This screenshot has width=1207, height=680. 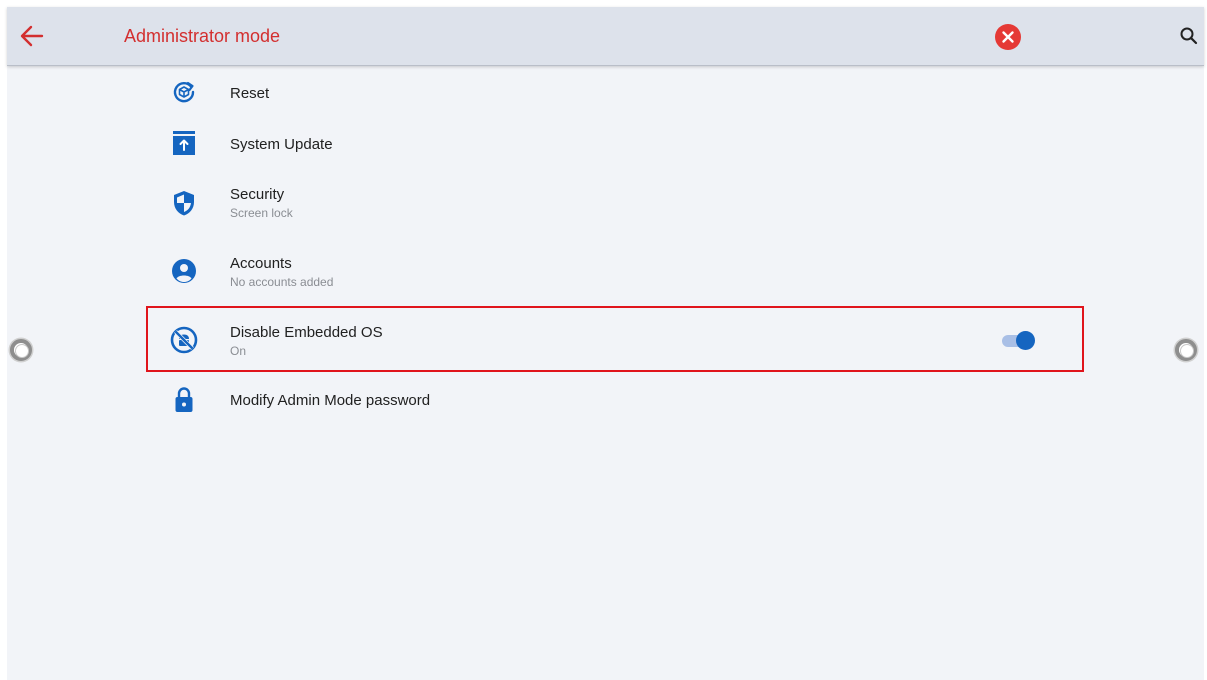 What do you see at coordinates (540, 342) in the screenshot?
I see `setting-item-disable-embedded-os: Disable Embedded OS On` at bounding box center [540, 342].